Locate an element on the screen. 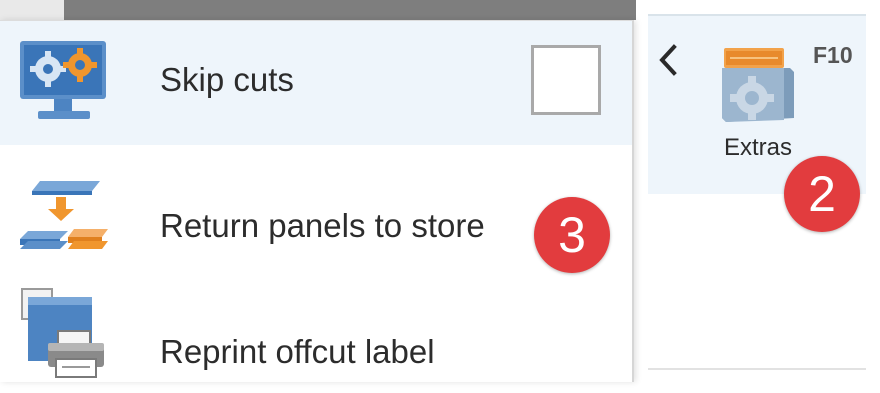 The height and width of the screenshot is (393, 880). return-panels-icon is located at coordinates (64, 215).